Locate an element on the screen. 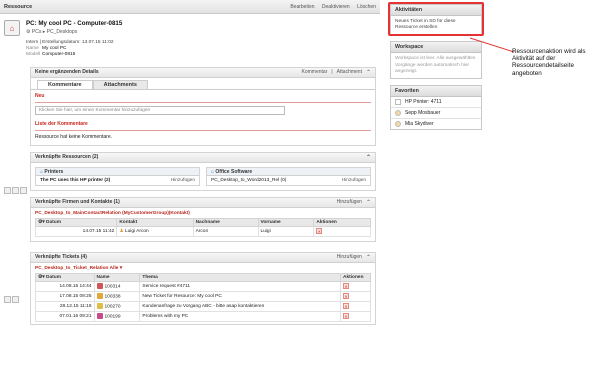  edit-button: Bearbeiten is located at coordinates (302, 7).